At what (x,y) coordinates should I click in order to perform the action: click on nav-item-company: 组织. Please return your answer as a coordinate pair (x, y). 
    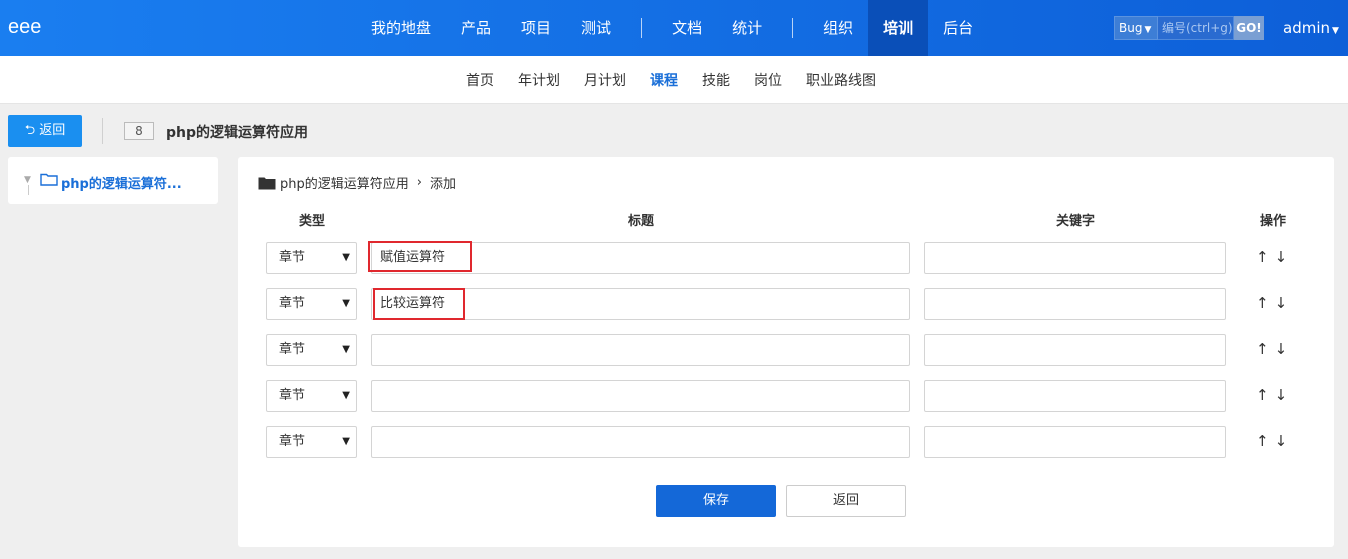
    Looking at the image, I should click on (838, 28).